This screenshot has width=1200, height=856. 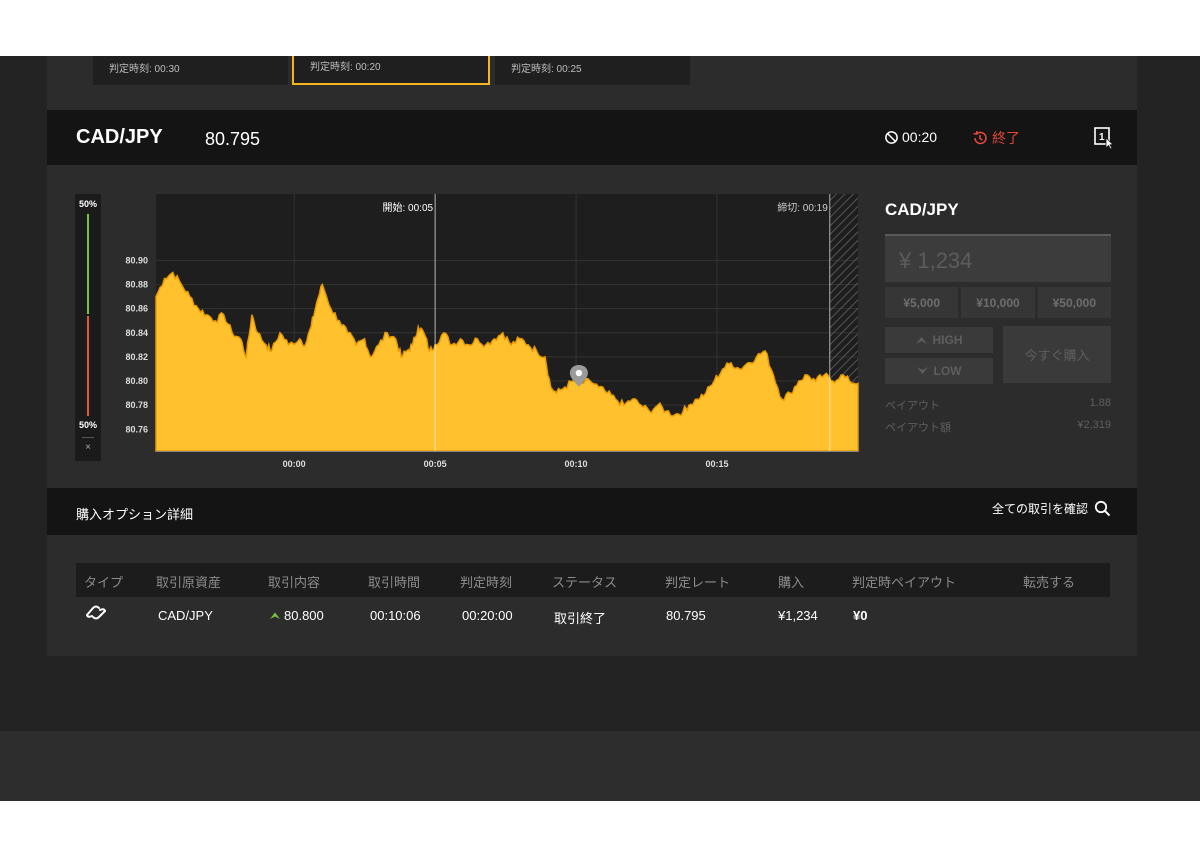 I want to click on payout-value: 1.88, so click(x=1100, y=403).